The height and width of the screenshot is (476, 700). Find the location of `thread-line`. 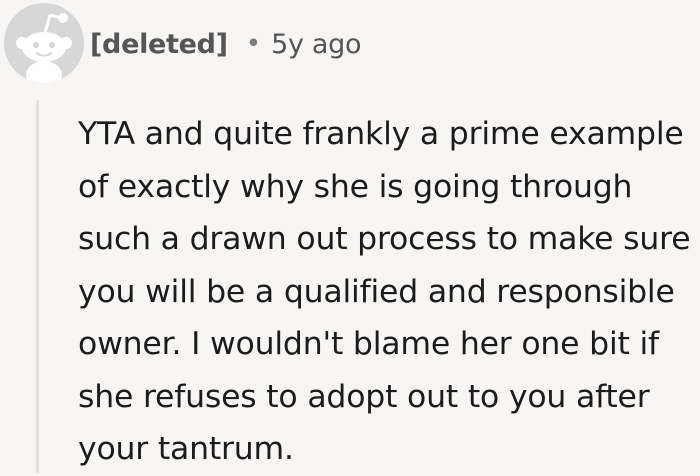

thread-line is located at coordinates (37, 286).